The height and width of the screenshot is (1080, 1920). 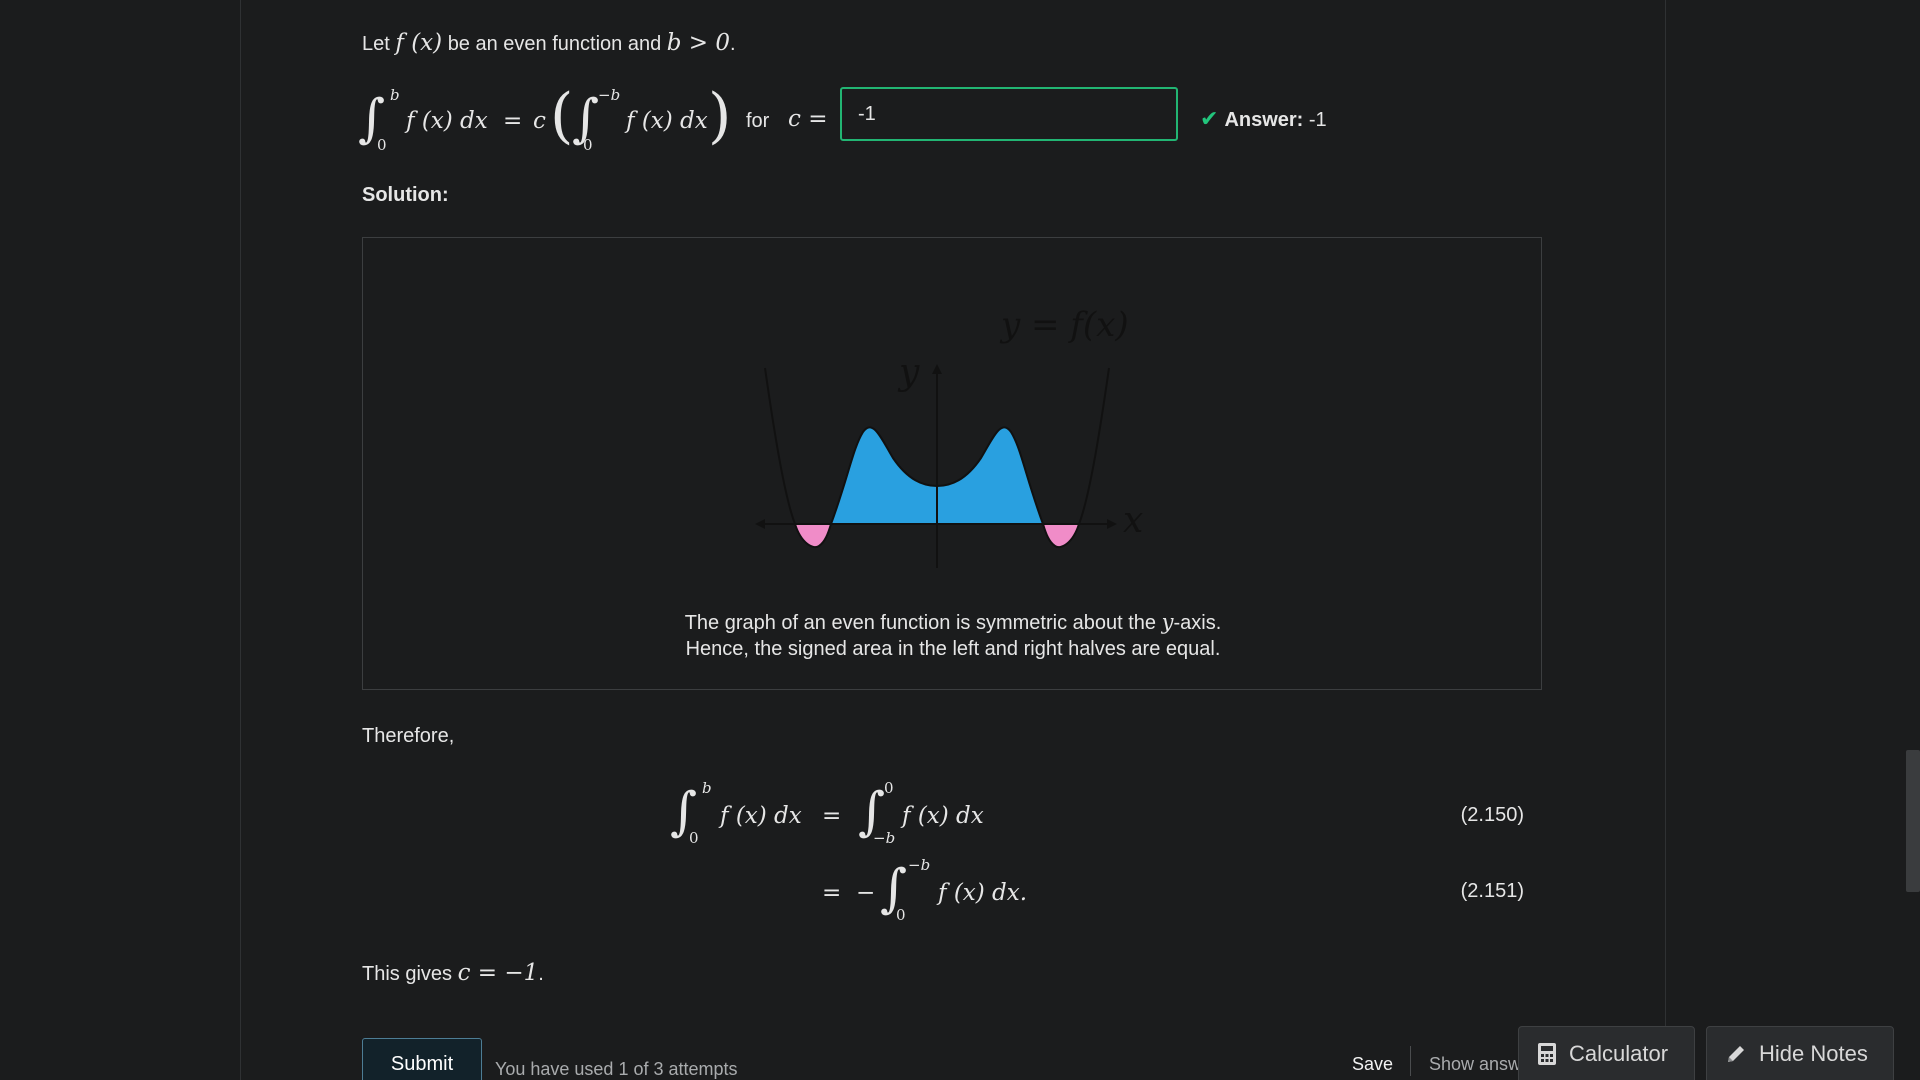 What do you see at coordinates (1474, 1064) in the screenshot?
I see `show-answer-button: Show answ` at bounding box center [1474, 1064].